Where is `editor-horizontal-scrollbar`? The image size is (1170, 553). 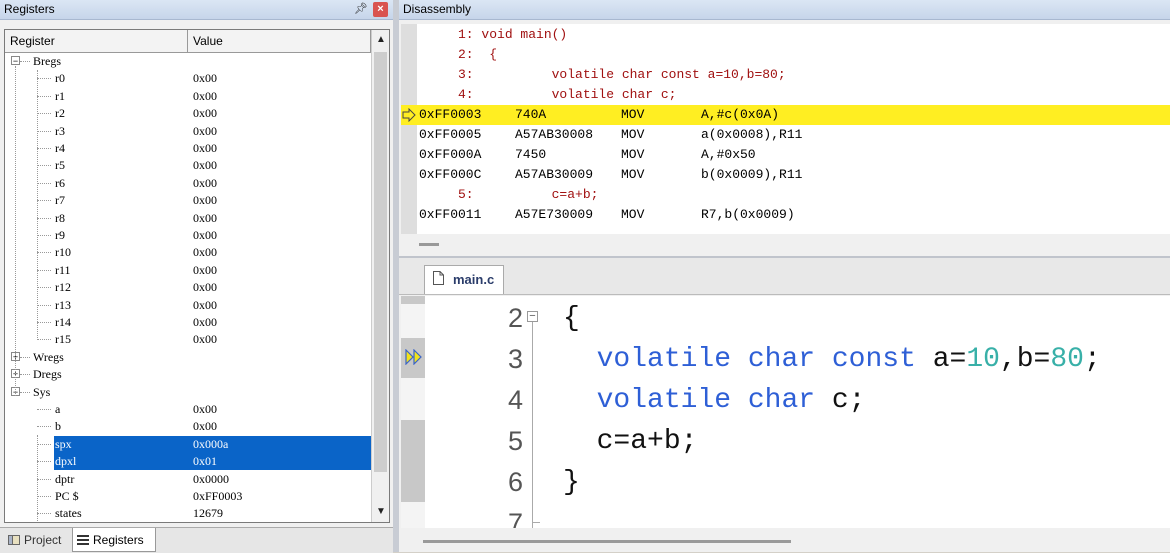
editor-horizontal-scrollbar is located at coordinates (785, 541).